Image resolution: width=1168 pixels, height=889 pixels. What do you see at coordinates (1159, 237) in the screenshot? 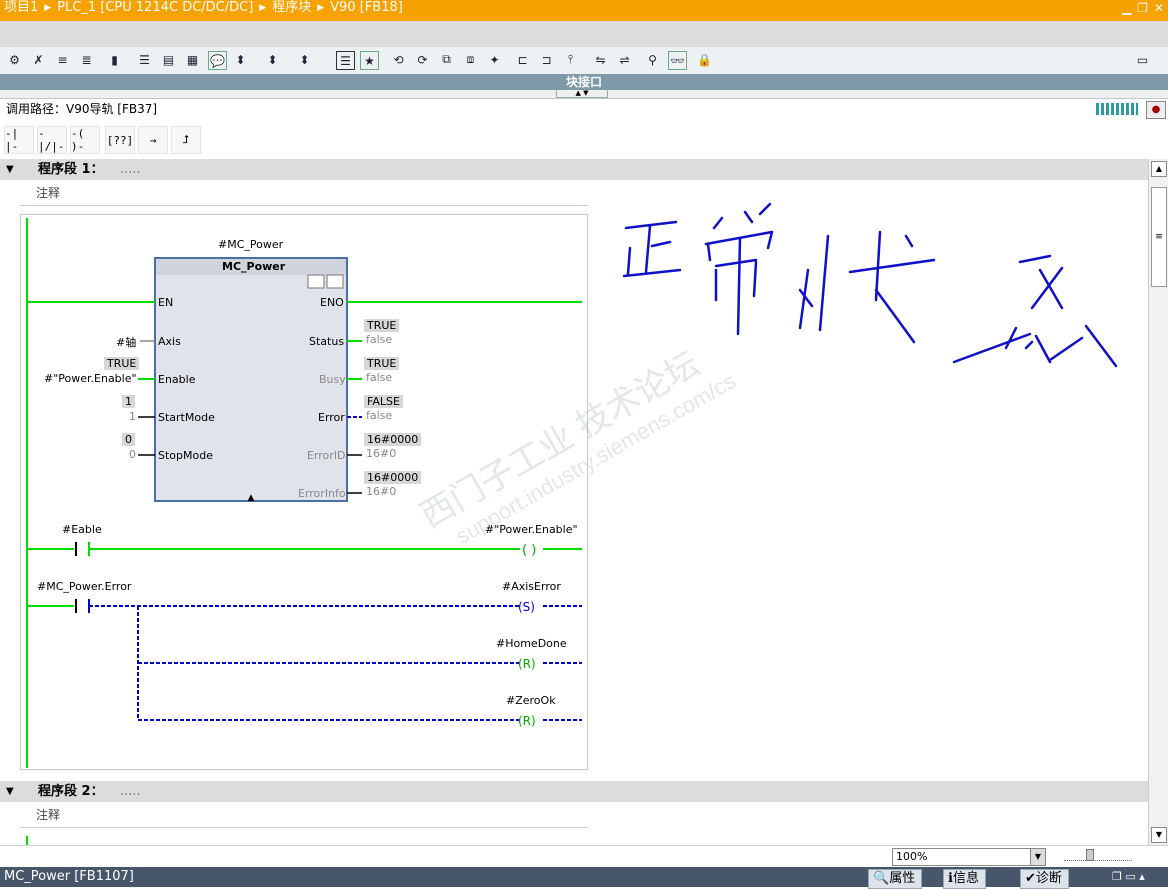
I see `scroll-thumb: ≡` at bounding box center [1159, 237].